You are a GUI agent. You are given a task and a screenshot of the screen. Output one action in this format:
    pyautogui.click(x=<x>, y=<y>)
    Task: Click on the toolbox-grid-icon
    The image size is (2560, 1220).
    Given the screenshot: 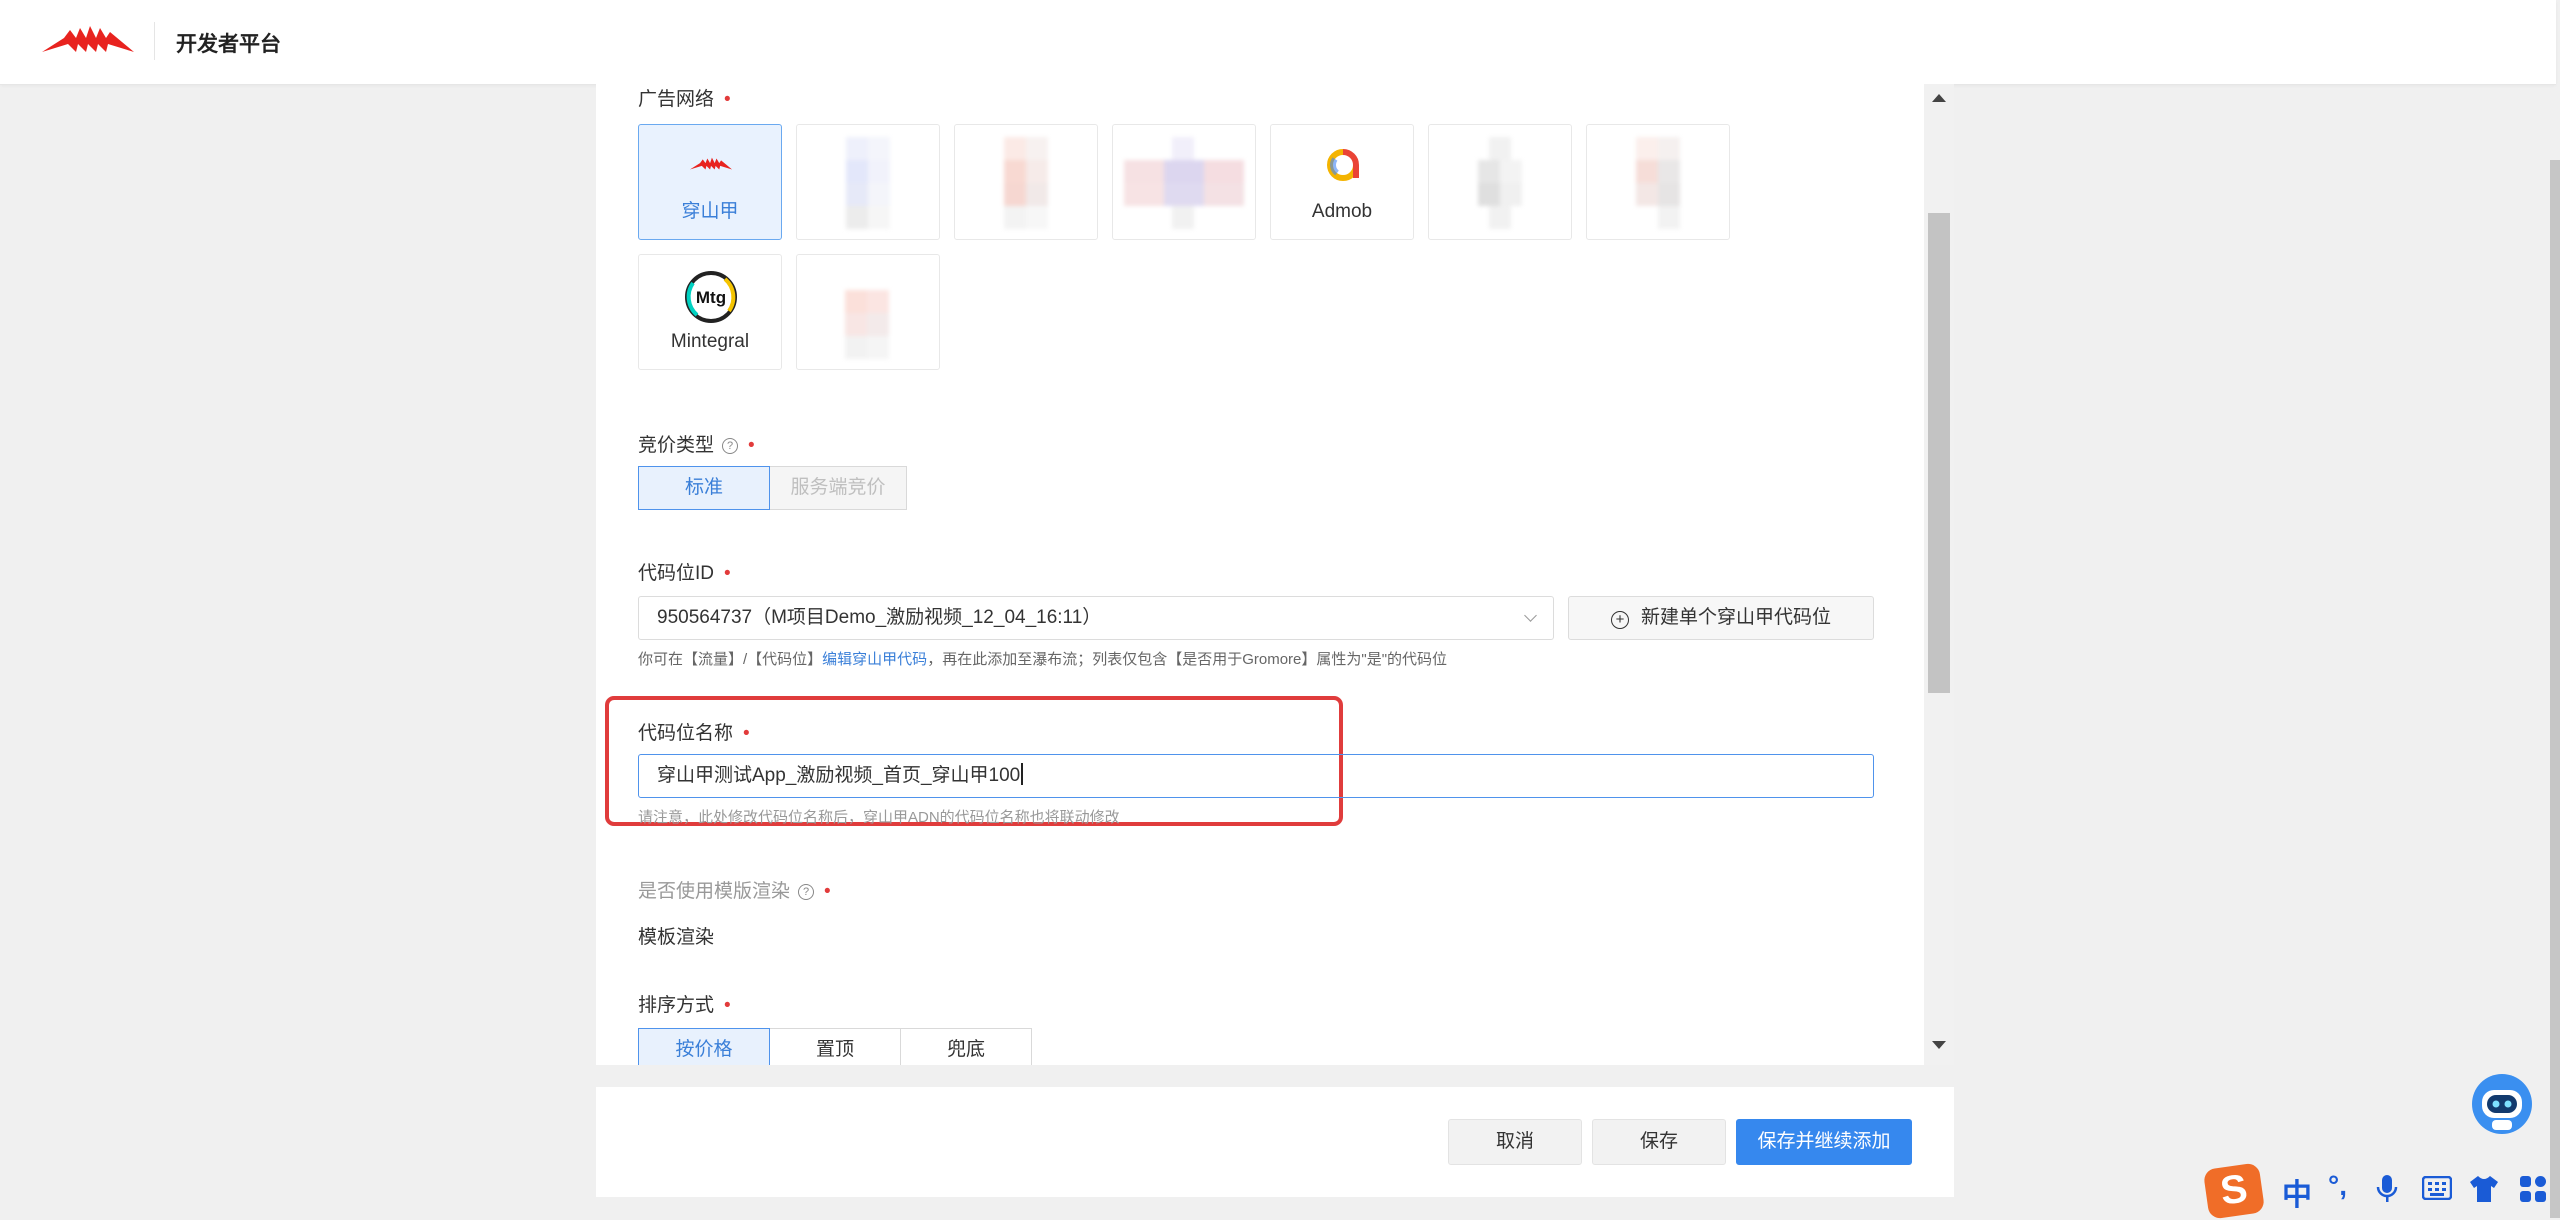 What is the action you would take?
    pyautogui.click(x=2533, y=1189)
    